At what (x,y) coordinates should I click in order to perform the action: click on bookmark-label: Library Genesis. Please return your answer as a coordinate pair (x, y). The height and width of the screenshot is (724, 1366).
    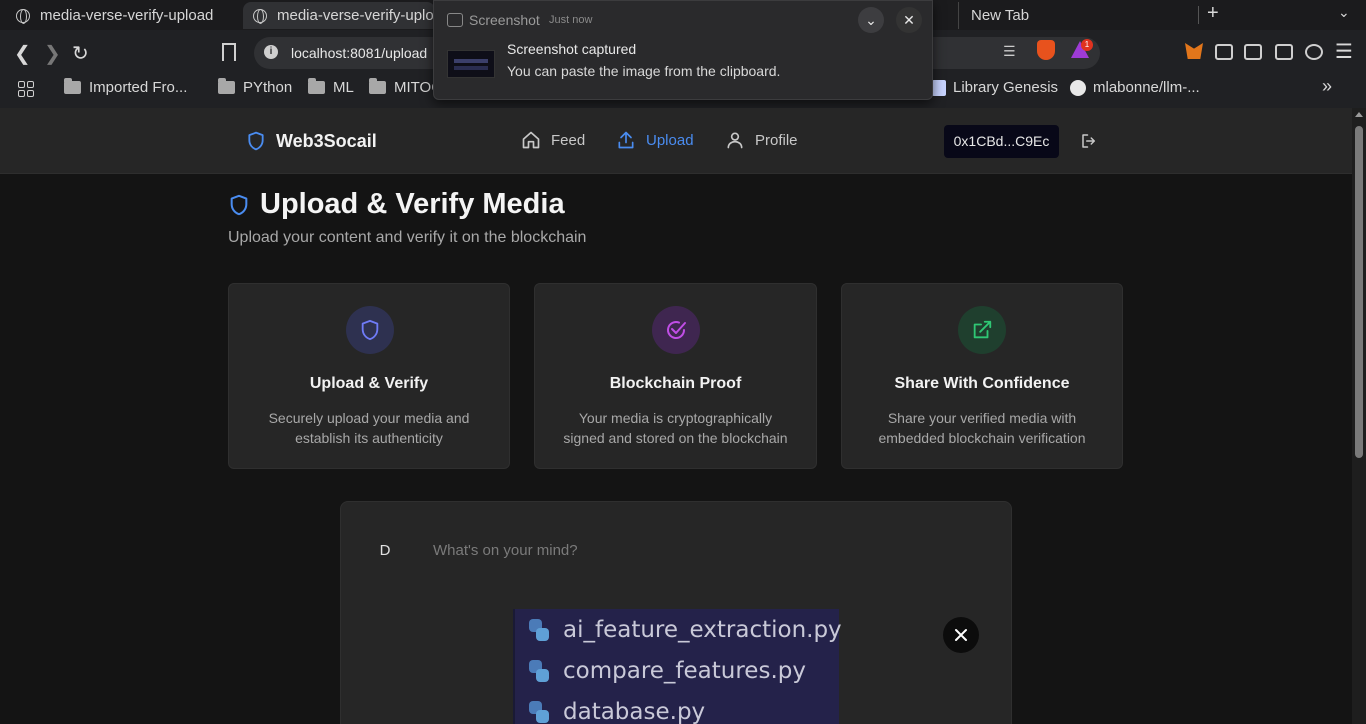
    Looking at the image, I should click on (1006, 87).